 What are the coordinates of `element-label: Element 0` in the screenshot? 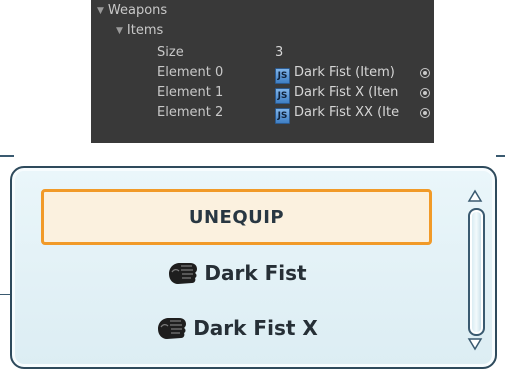 It's located at (190, 72).